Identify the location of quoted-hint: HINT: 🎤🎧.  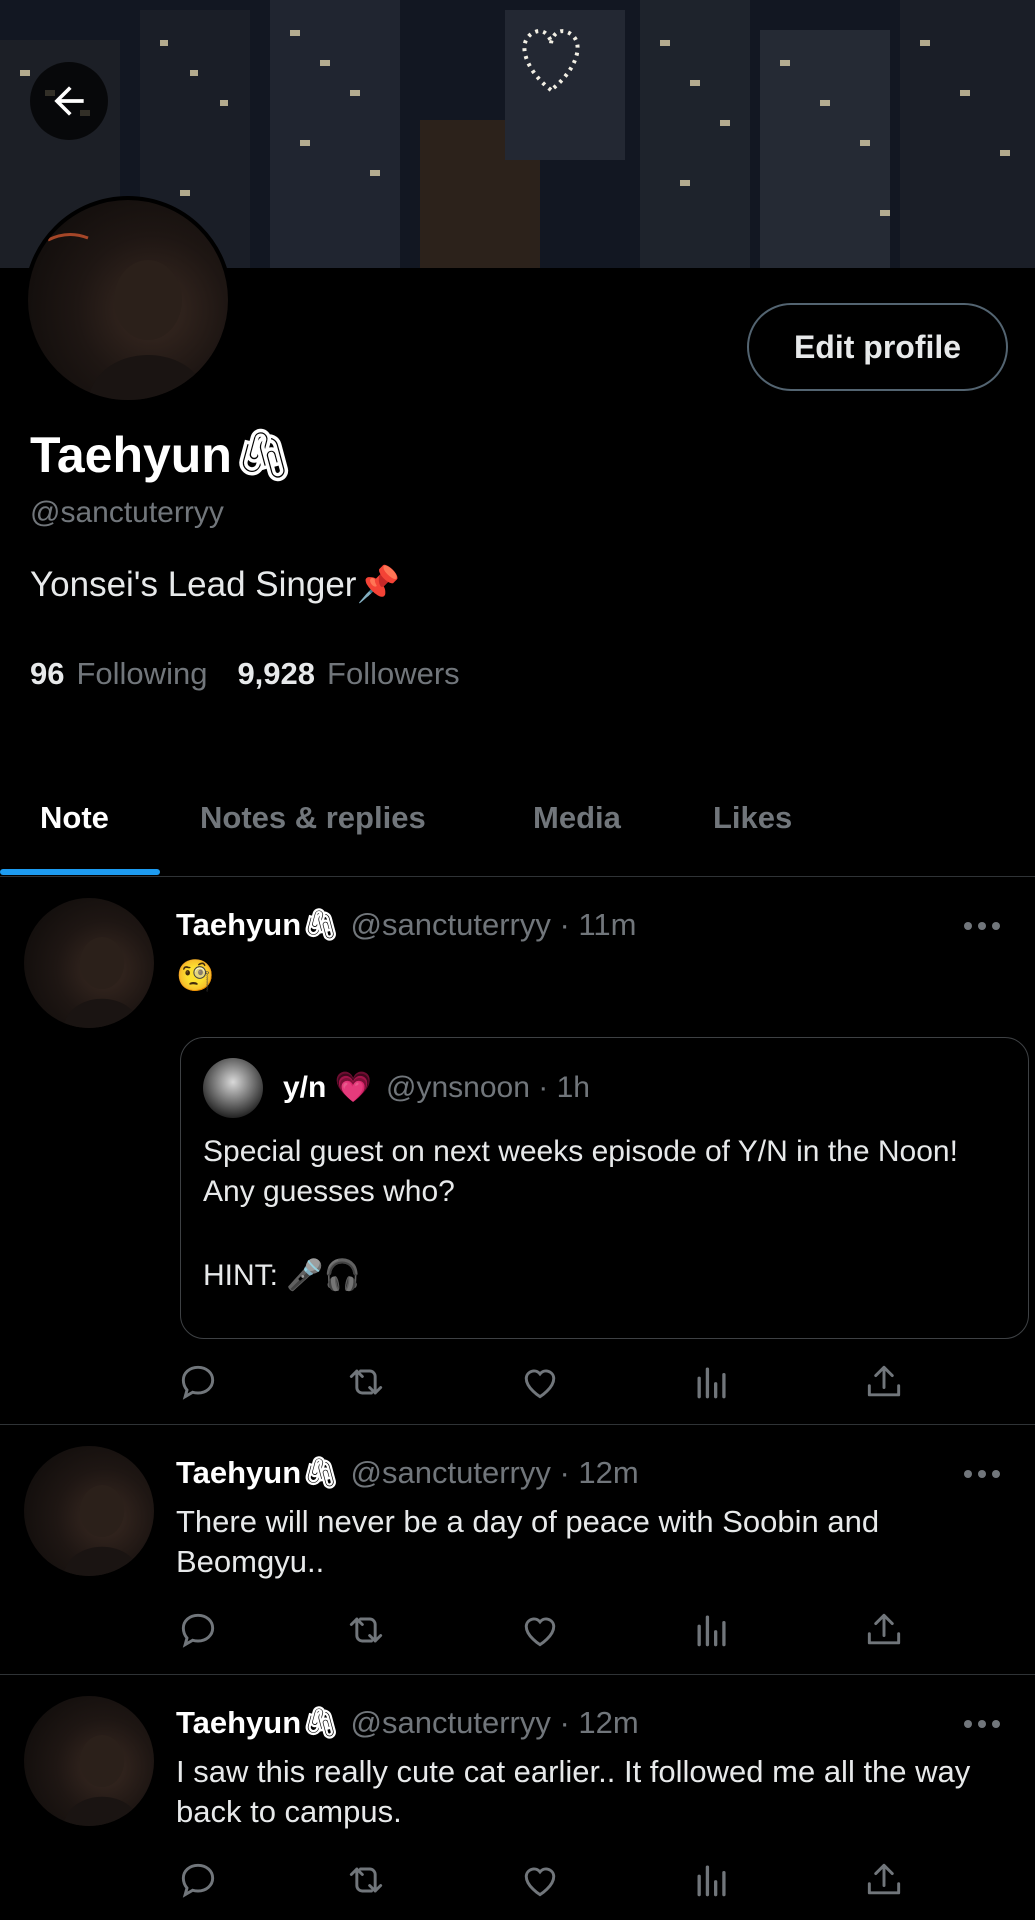
(282, 1275).